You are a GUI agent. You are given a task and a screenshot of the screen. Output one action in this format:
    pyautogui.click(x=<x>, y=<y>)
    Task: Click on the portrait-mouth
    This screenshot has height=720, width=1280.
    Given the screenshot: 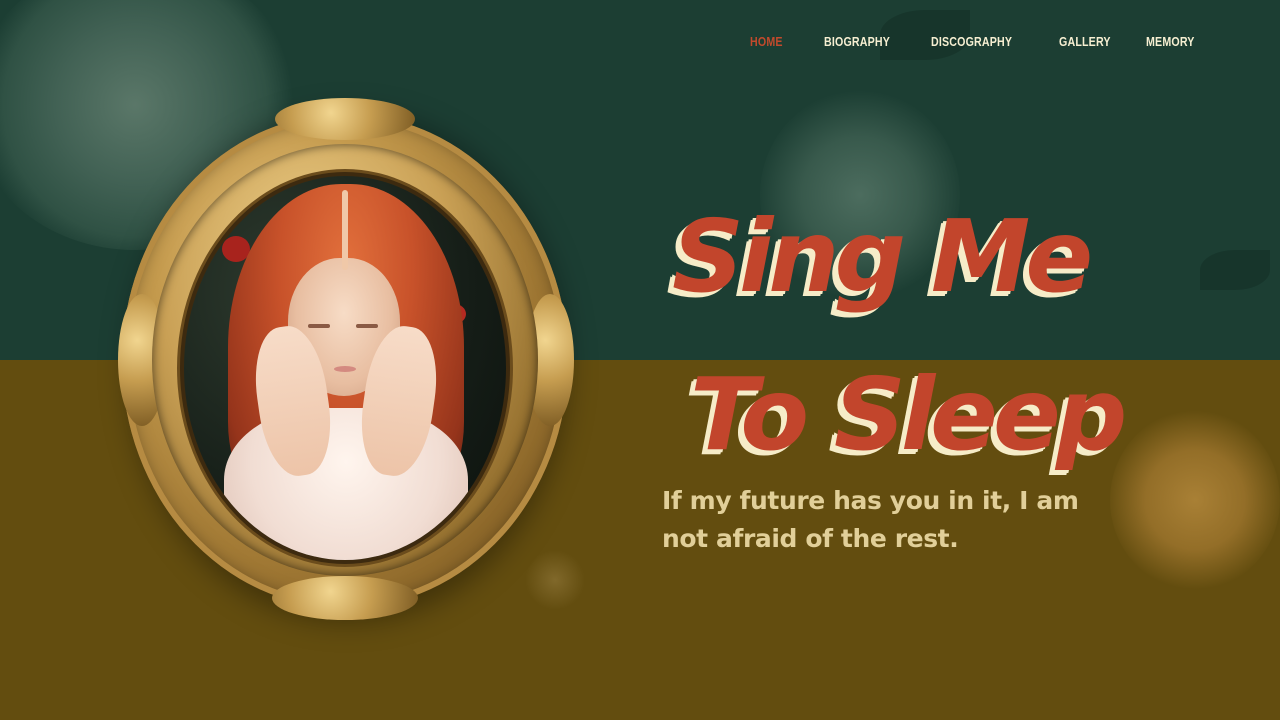 What is the action you would take?
    pyautogui.click(x=345, y=369)
    